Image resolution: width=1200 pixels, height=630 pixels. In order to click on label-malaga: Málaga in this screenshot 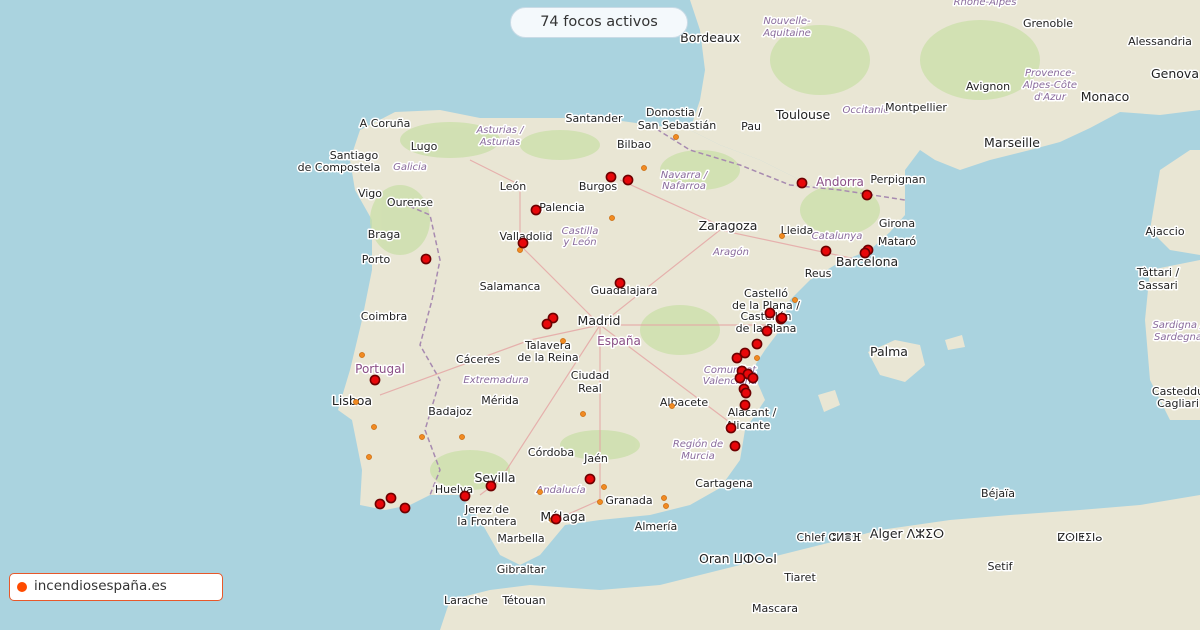, I will do `click(562, 516)`.